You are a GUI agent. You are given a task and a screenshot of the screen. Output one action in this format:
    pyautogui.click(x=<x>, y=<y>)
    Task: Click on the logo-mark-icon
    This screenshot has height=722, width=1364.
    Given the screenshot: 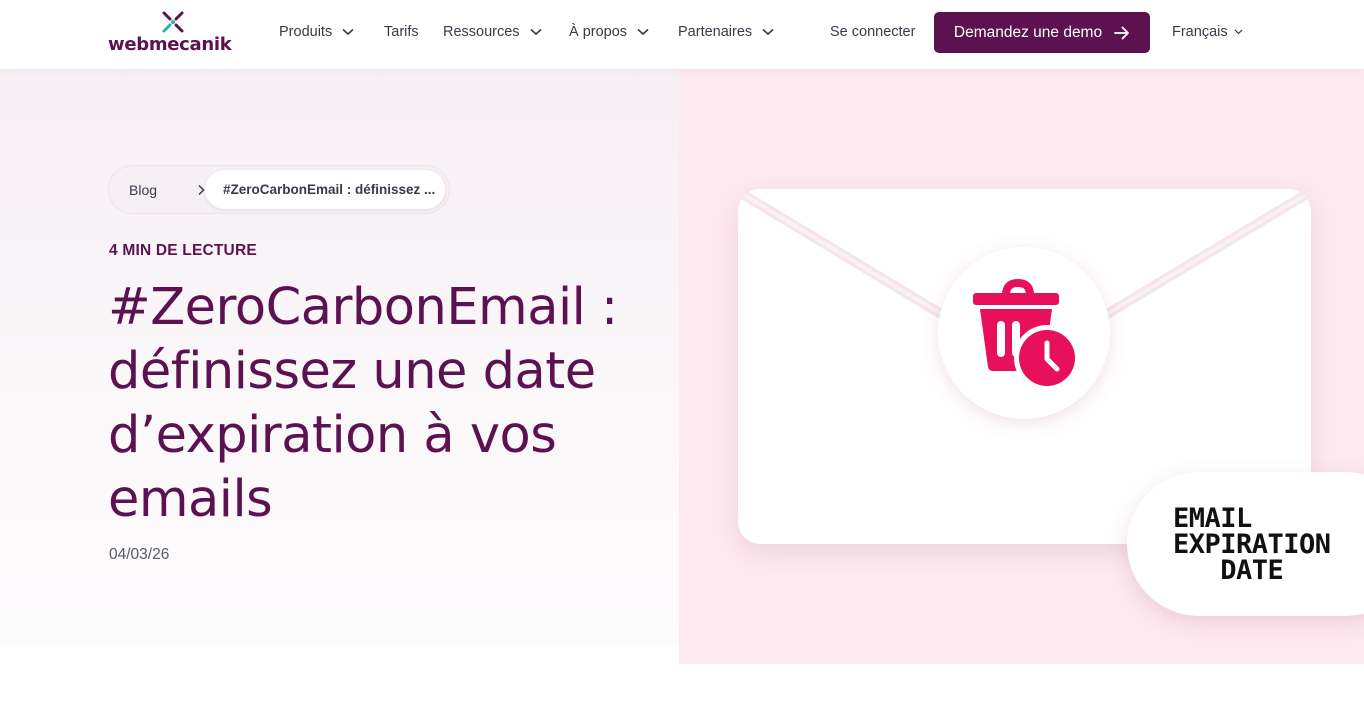 What is the action you would take?
    pyautogui.click(x=173, y=22)
    